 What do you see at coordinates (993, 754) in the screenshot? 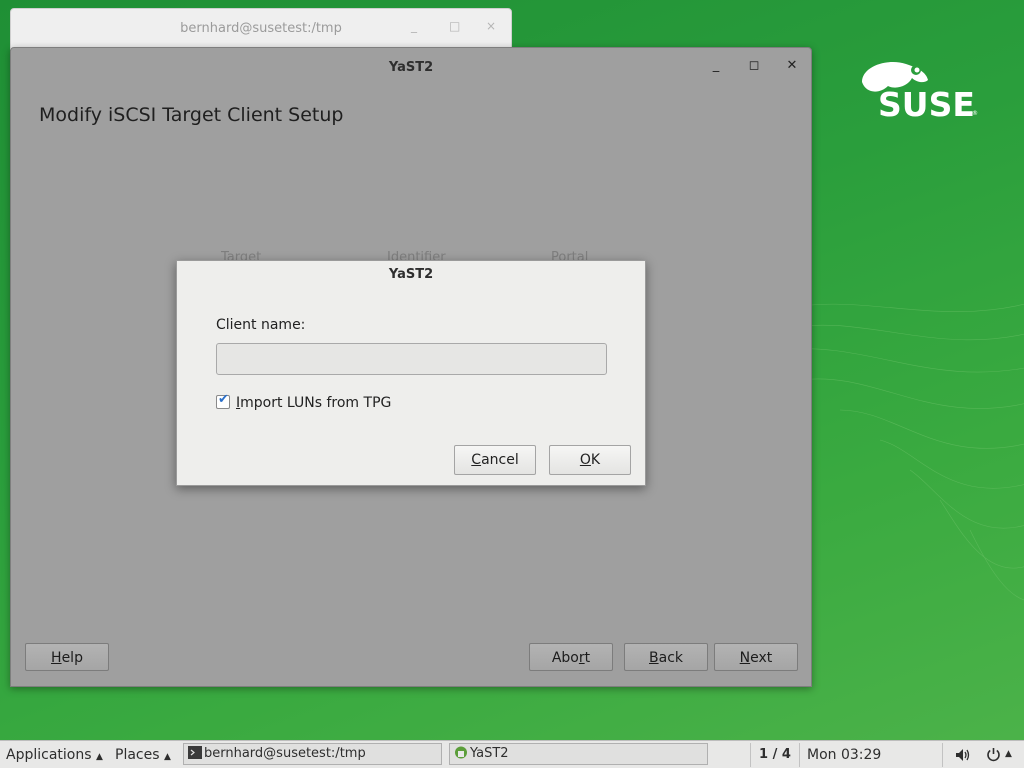
I see `power-icon` at bounding box center [993, 754].